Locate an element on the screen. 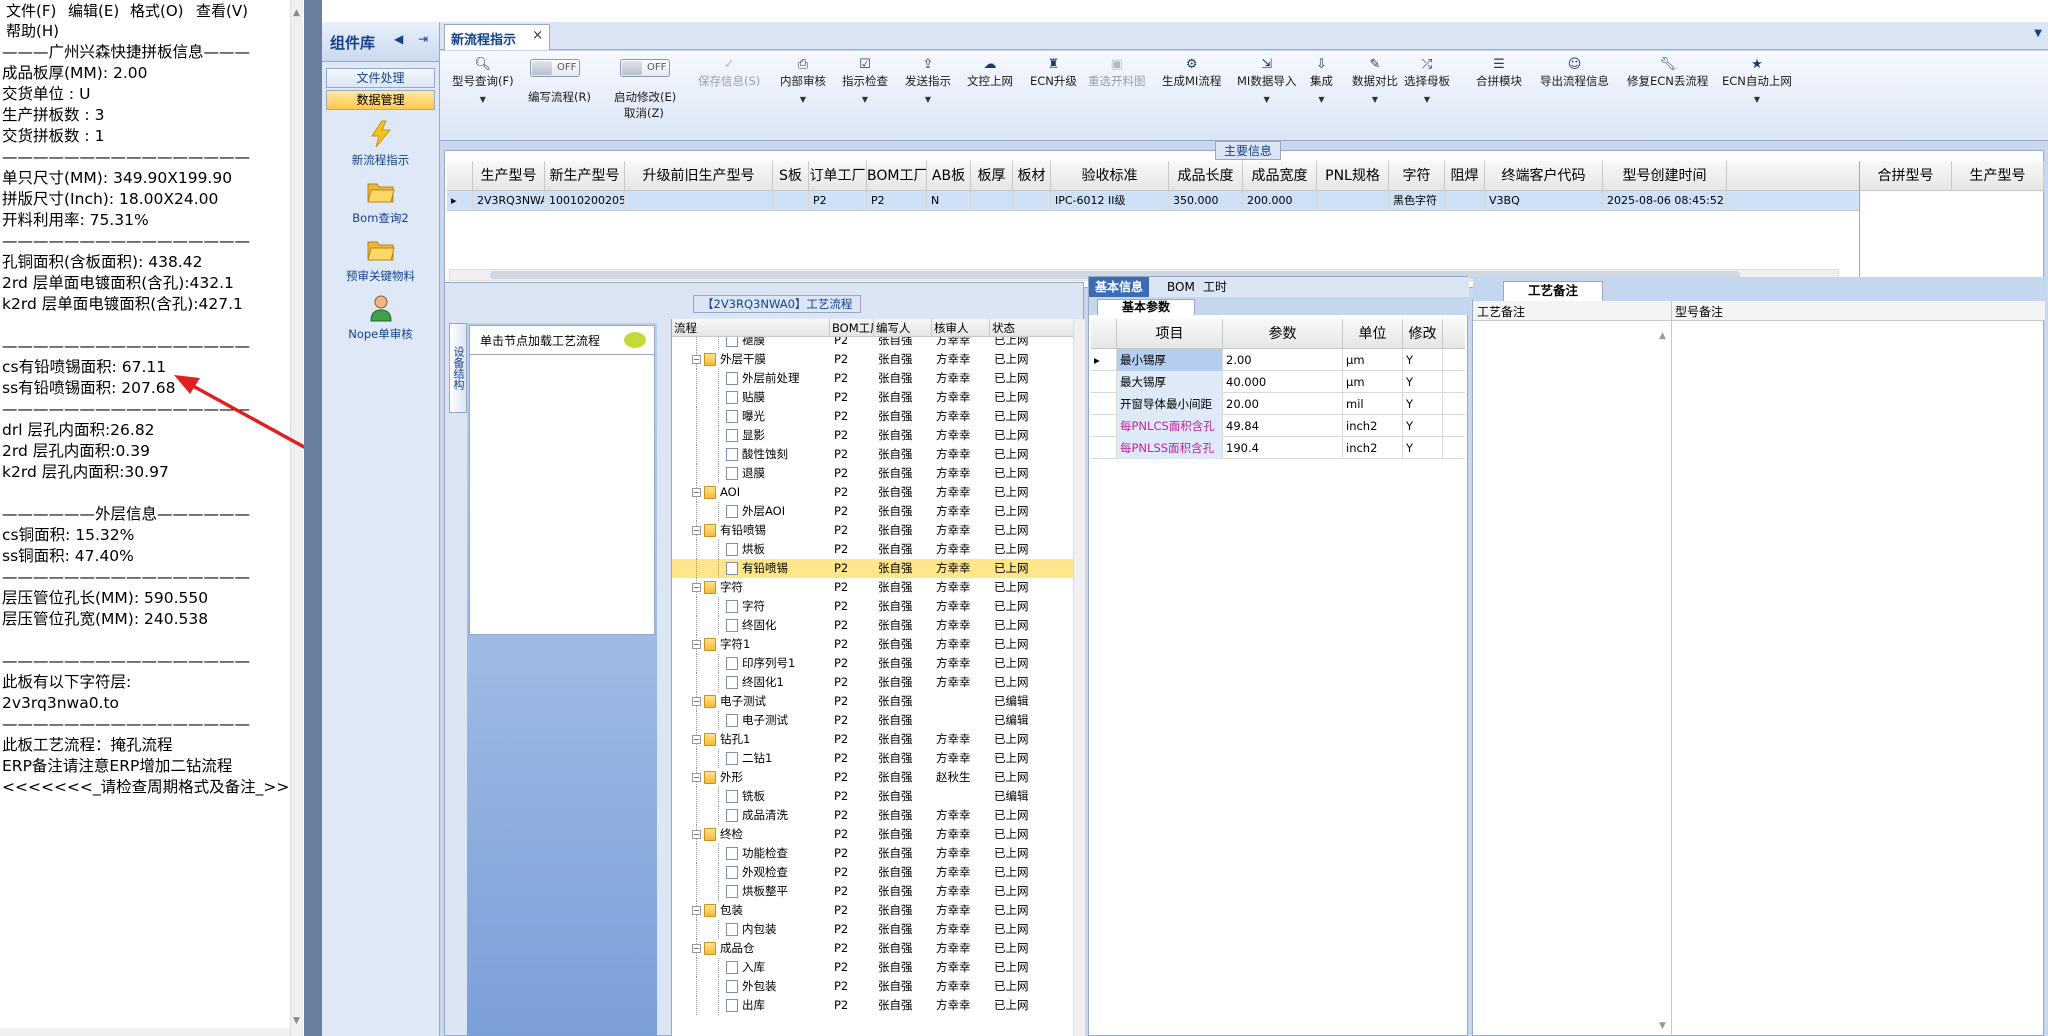 This screenshot has width=2048, height=1036. main-info-header-cell: 终端客户代码 is located at coordinates (1544, 176).